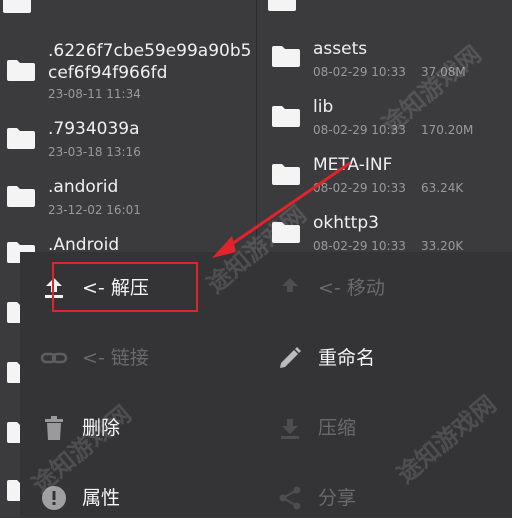 This screenshot has width=512, height=518. I want to click on file-name-continued: cef6f94f966fd, so click(108, 73).